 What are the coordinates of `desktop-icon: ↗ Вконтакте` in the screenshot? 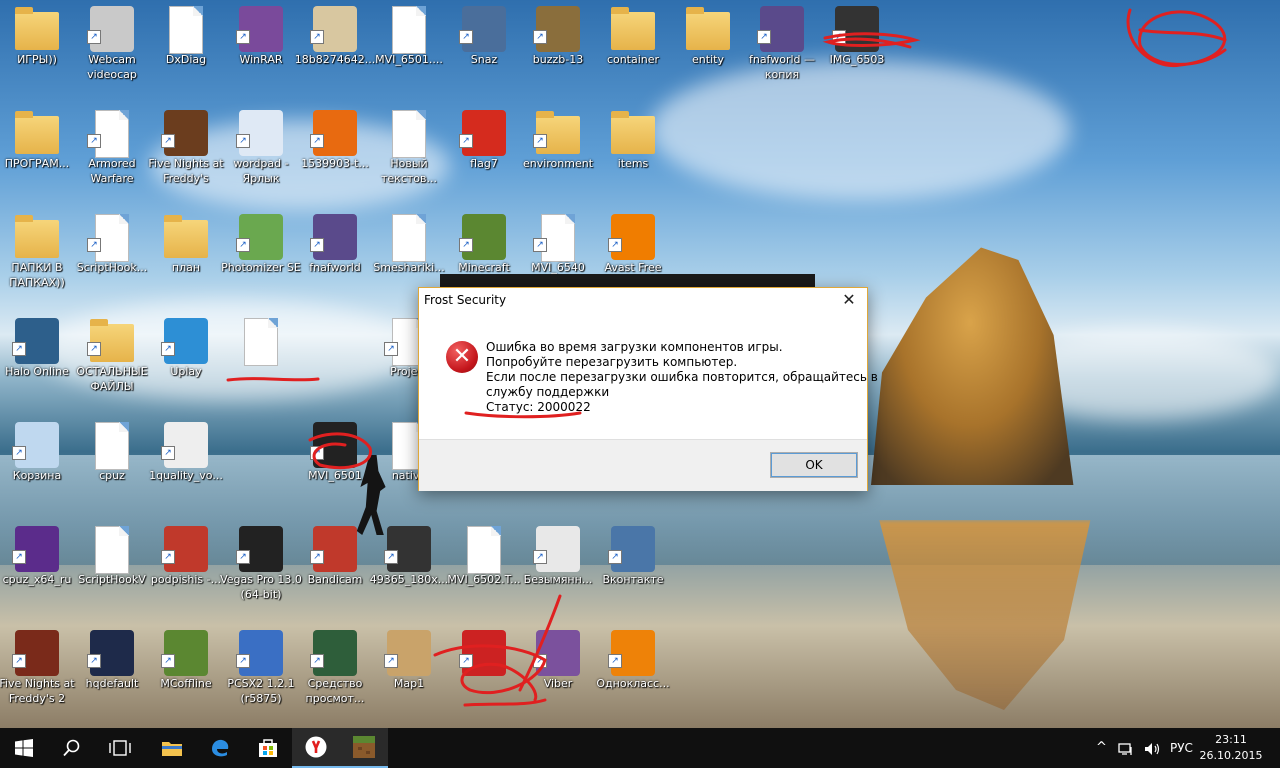 It's located at (633, 569).